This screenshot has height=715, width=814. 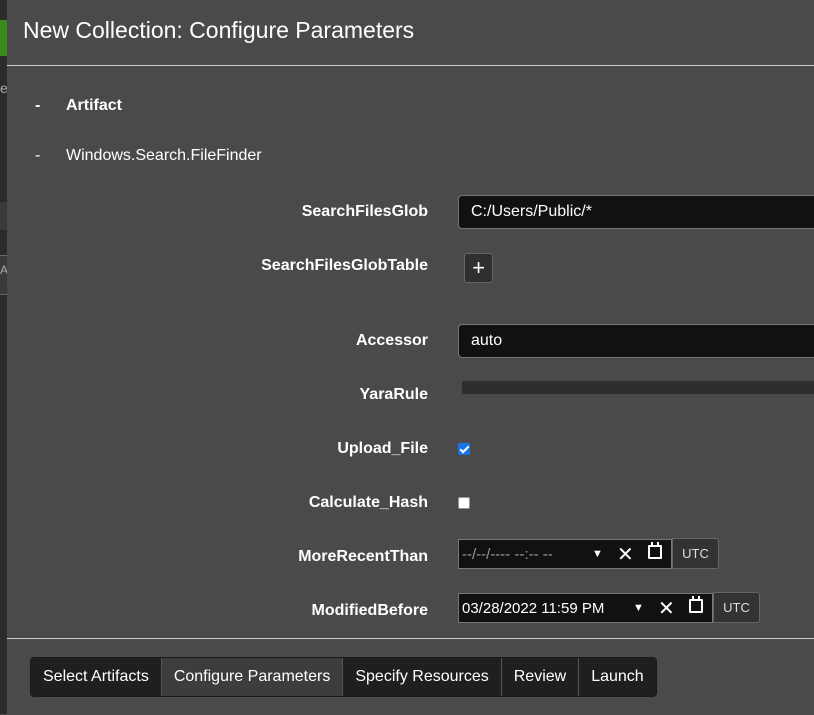 I want to click on upload-file-checkbox, so click(x=464, y=449).